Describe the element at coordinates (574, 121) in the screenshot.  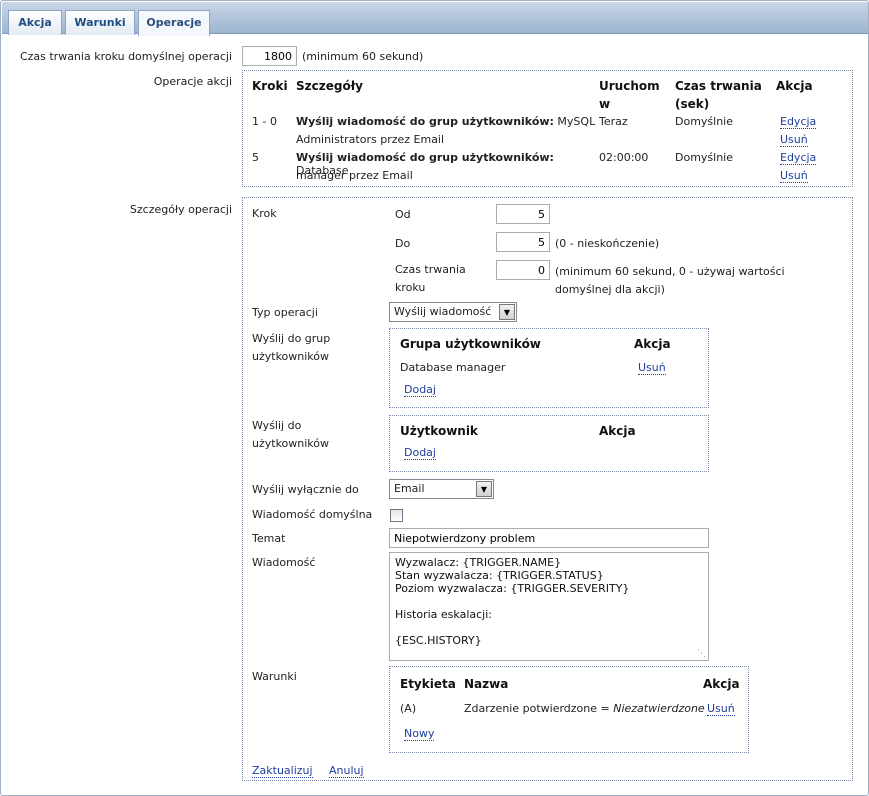
I see `op-row-1-details-target: MySQL` at that location.